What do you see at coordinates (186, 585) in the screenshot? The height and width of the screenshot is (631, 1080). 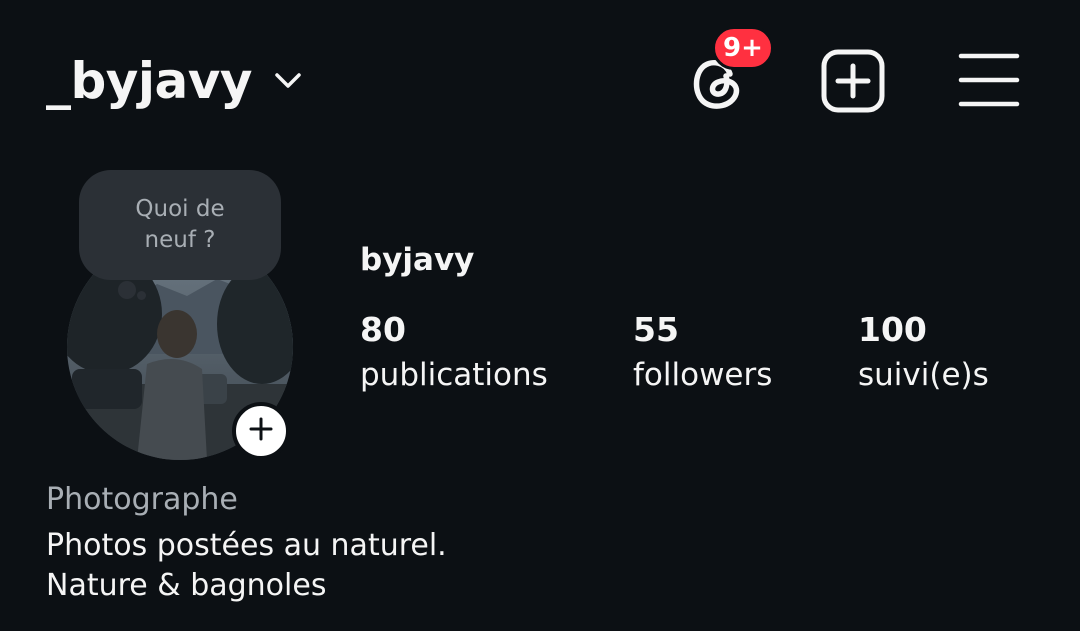 I see `bio-line: Nature & bagnoles` at bounding box center [186, 585].